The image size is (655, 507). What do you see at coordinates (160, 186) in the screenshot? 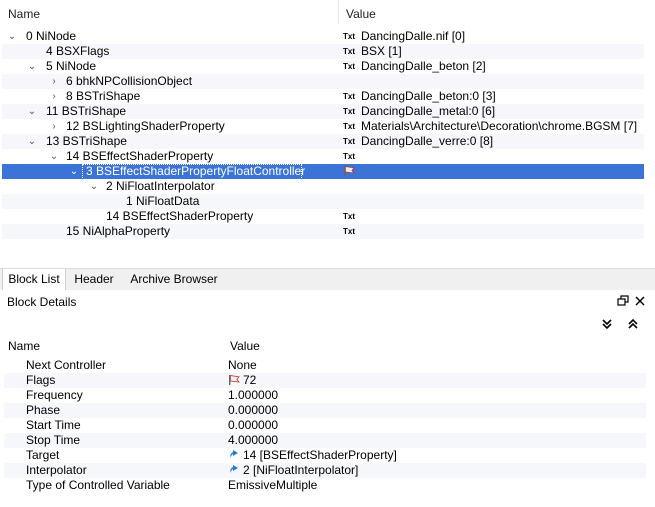
I see `tree-row-label: 2 NiFloatInterpolator` at bounding box center [160, 186].